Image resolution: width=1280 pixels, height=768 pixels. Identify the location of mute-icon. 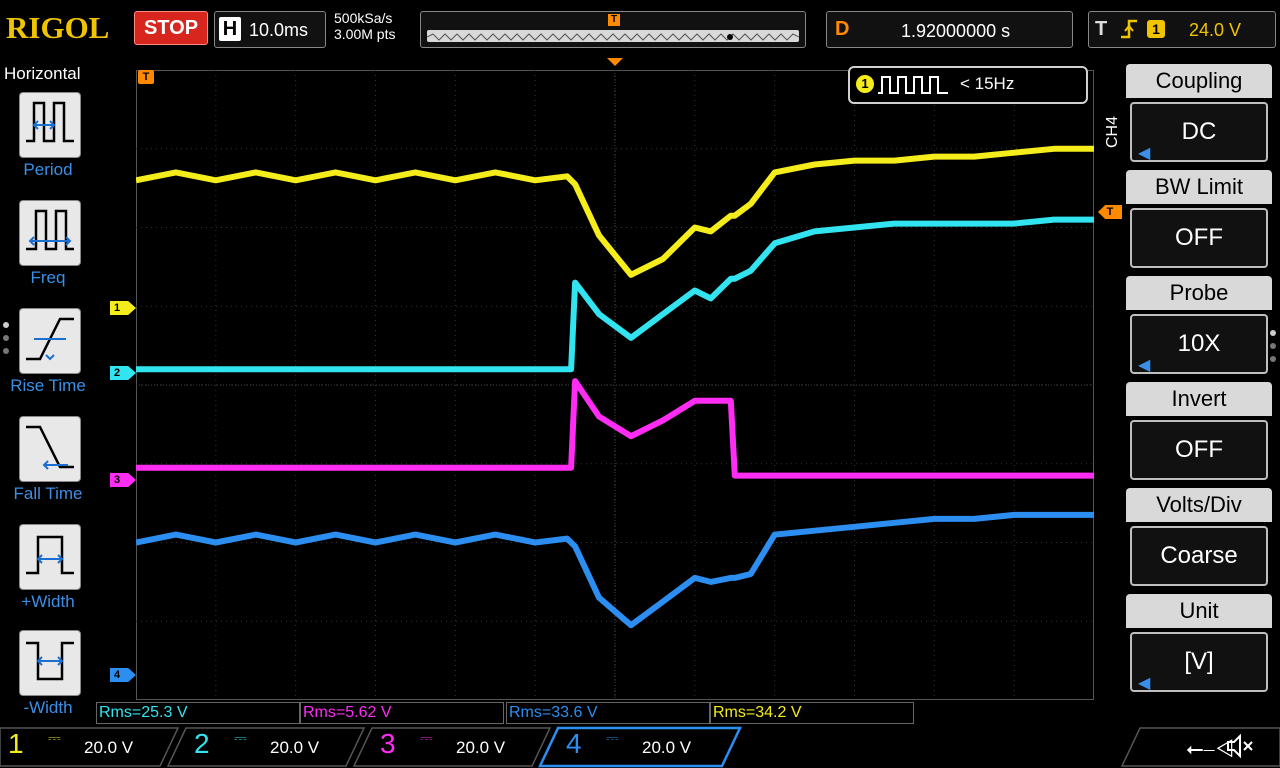
(1241, 748).